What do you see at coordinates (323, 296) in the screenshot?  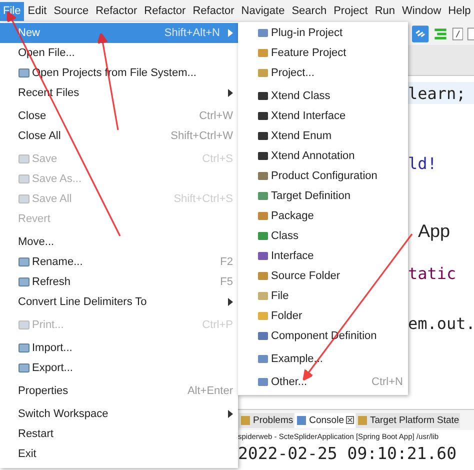 I see `menu-item: File` at bounding box center [323, 296].